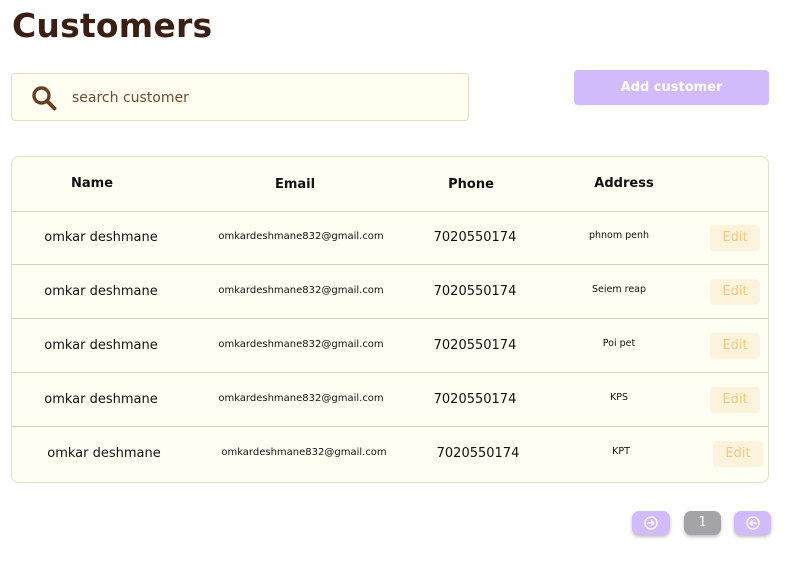 This screenshot has height=568, width=795. I want to click on add-customer-button: Add customer, so click(671, 87).